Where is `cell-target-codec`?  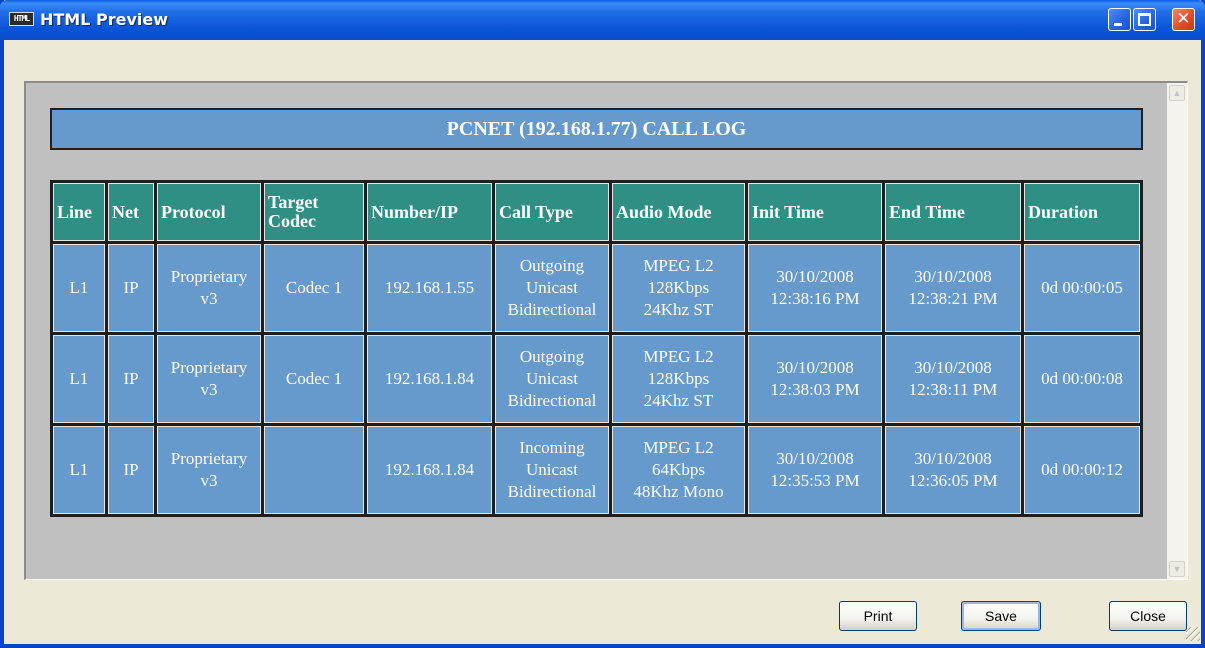 cell-target-codec is located at coordinates (314, 470).